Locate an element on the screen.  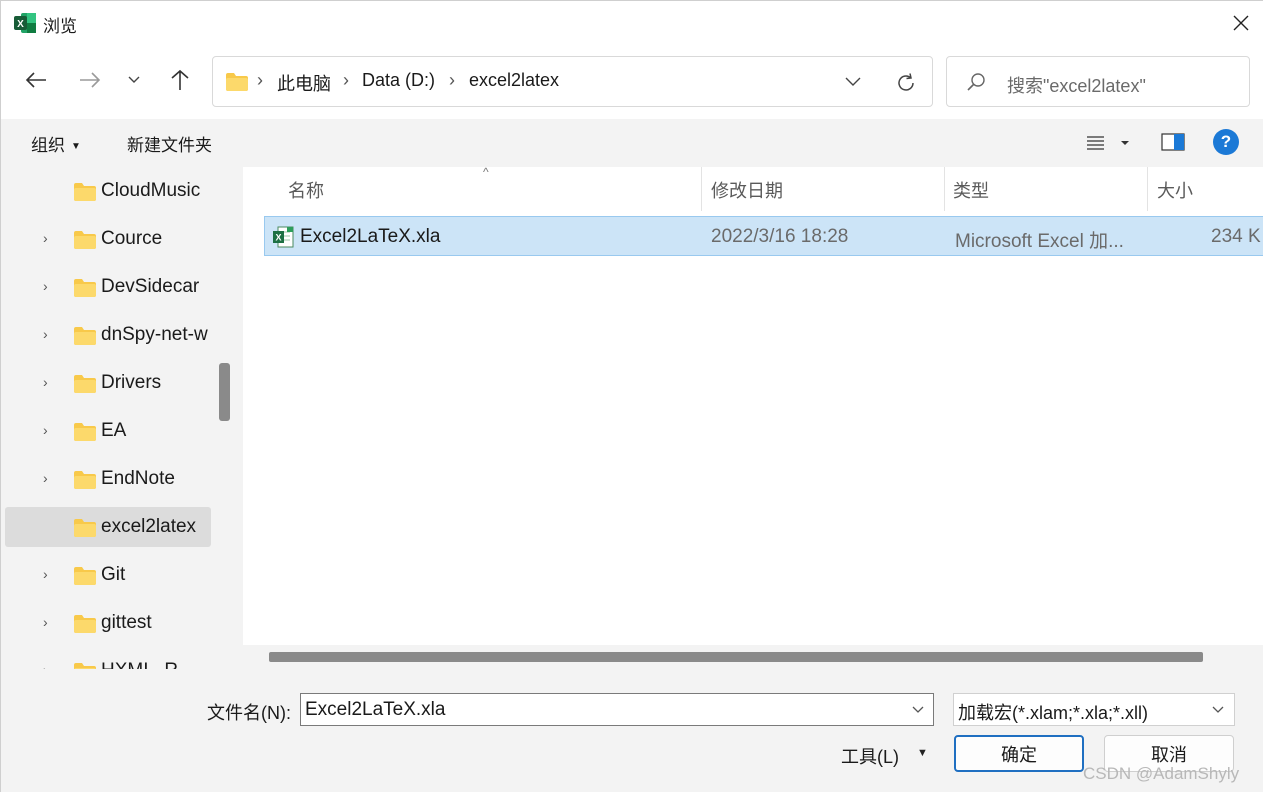
nav-tree-item: › EndNote is located at coordinates (108, 479).